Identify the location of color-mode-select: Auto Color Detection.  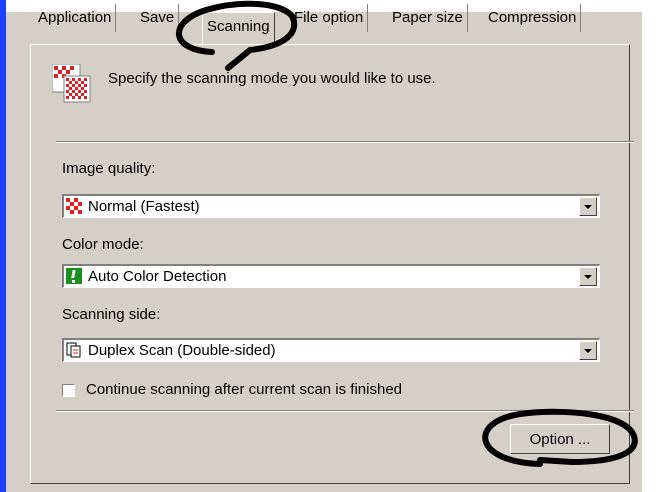
(331, 276).